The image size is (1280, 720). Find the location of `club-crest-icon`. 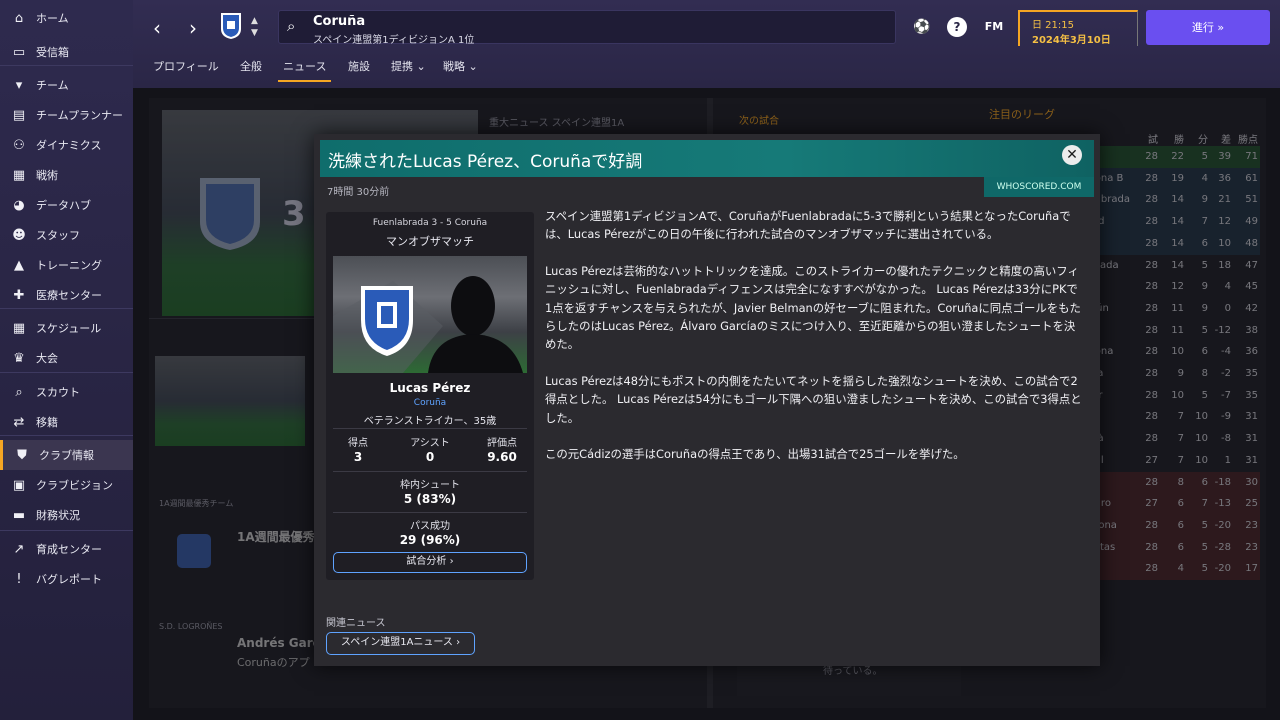

club-crest-icon is located at coordinates (231, 26).